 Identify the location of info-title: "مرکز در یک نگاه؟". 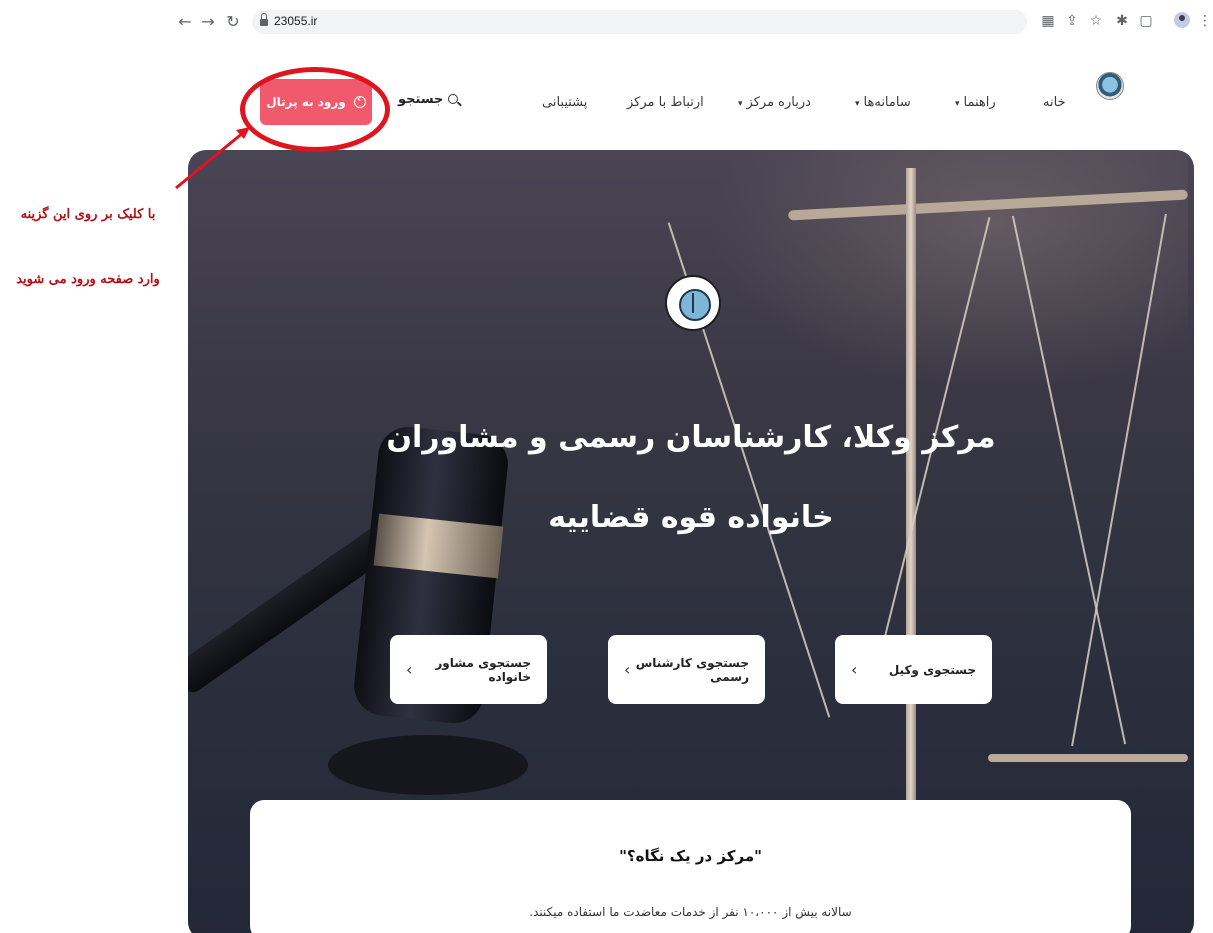
(690, 856).